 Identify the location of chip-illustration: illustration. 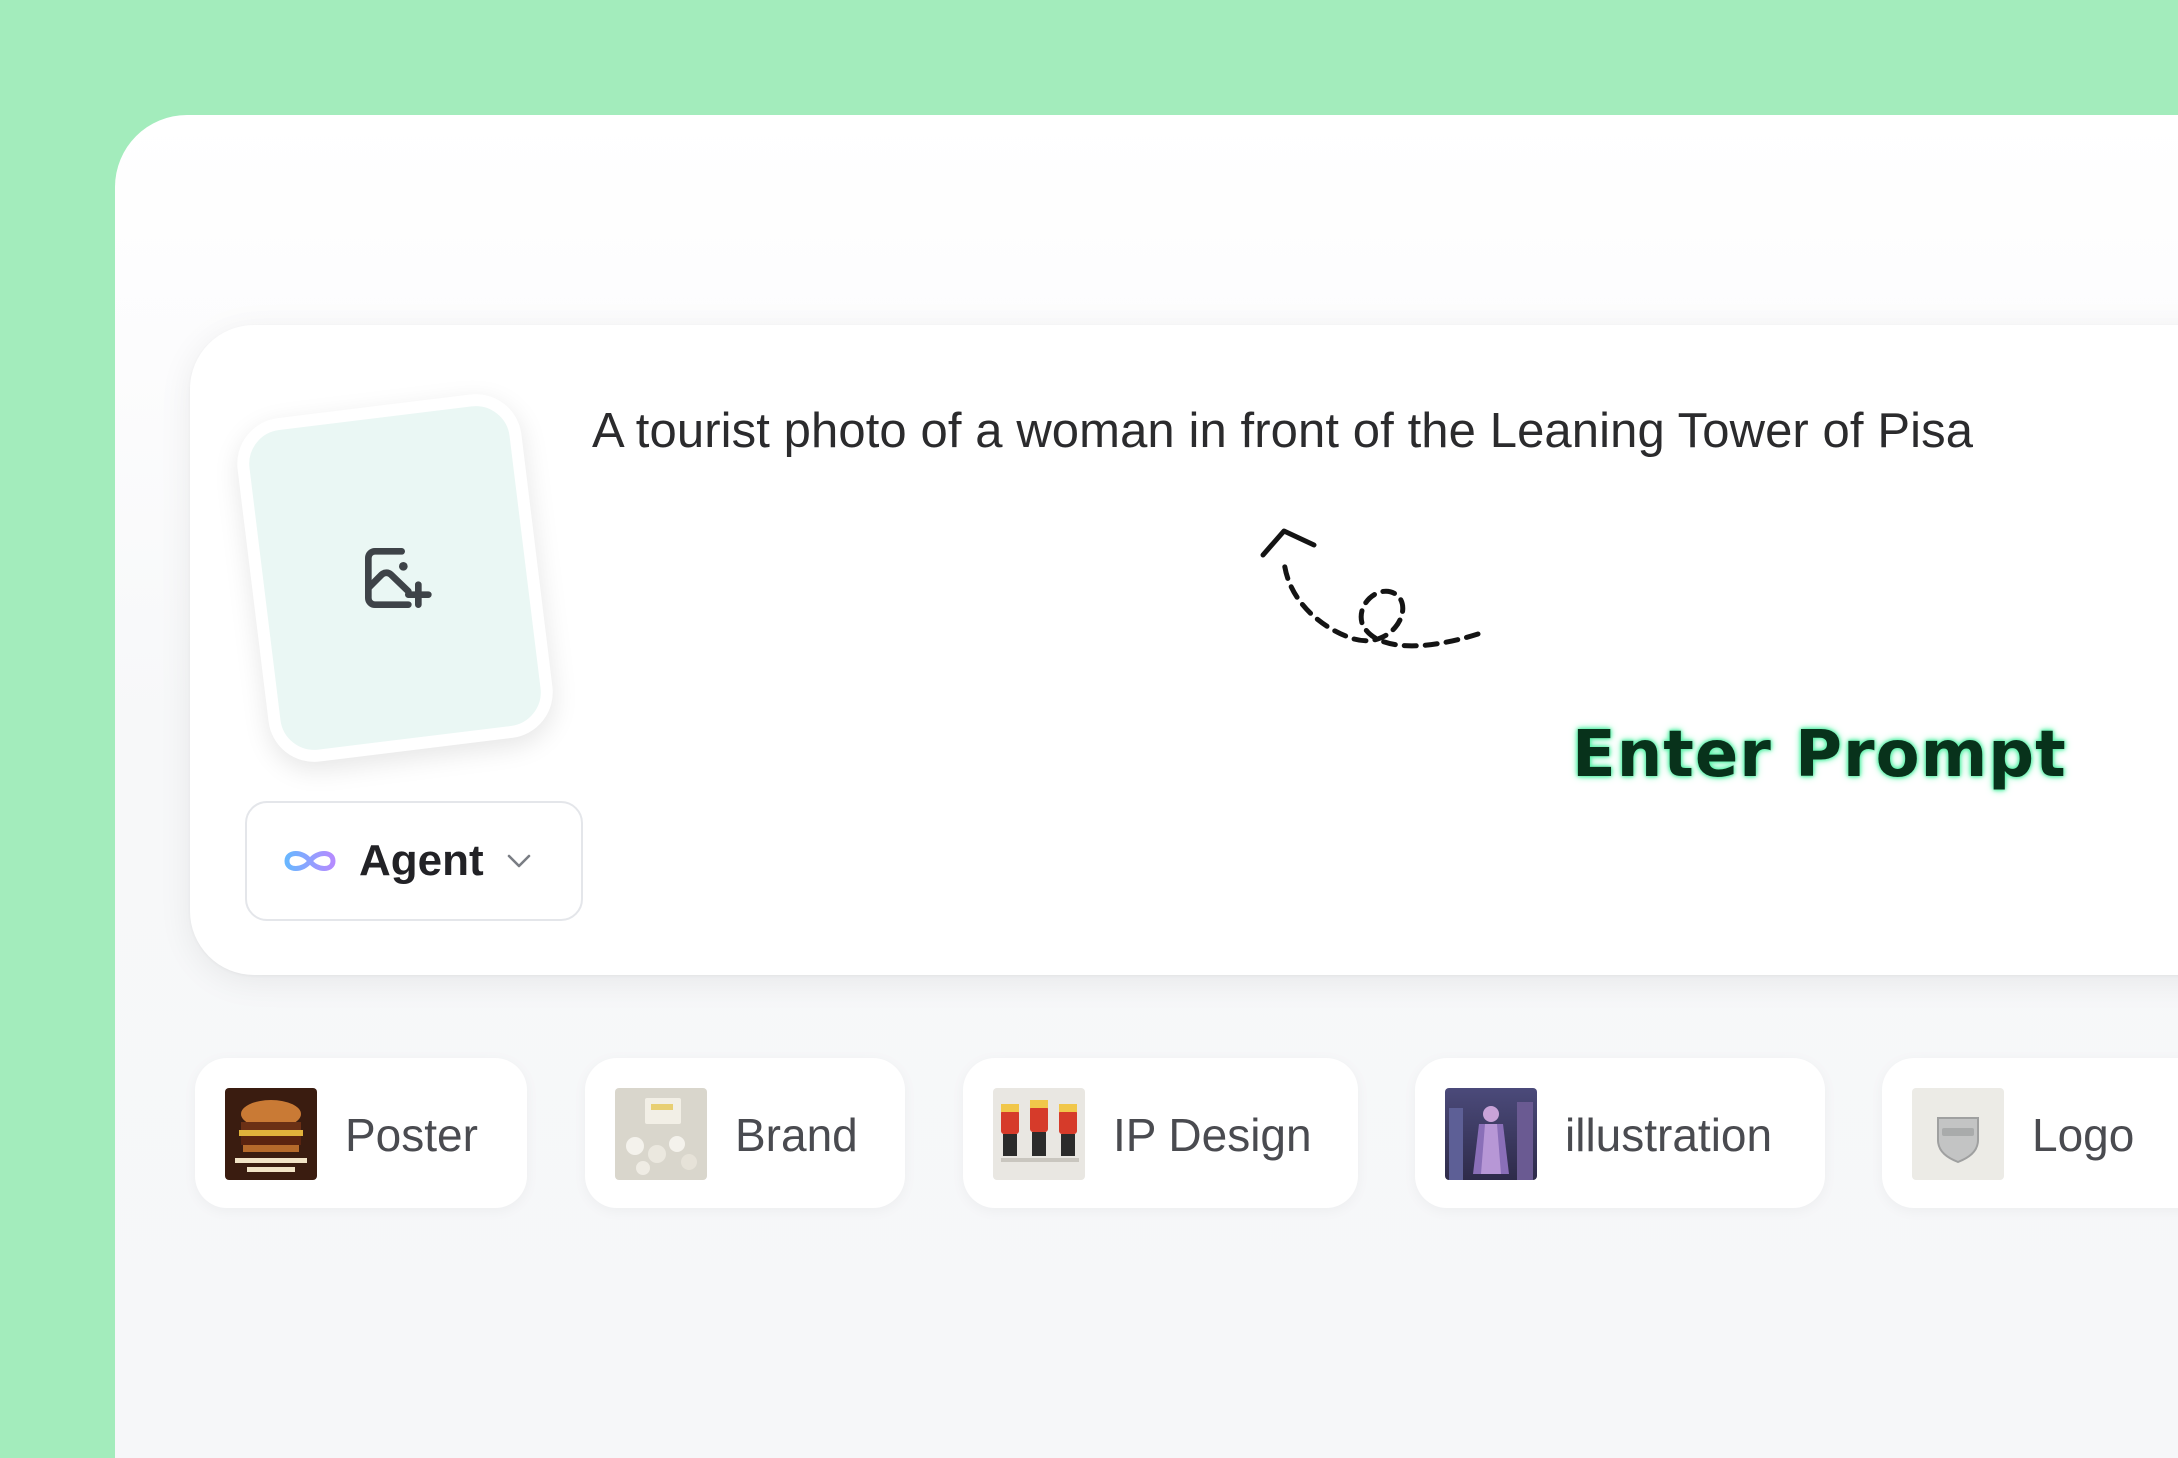
(1620, 1133).